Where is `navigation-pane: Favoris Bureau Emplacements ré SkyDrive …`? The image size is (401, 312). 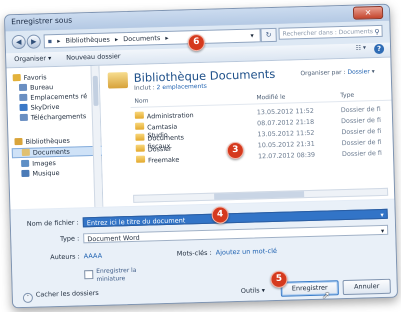 navigation-pane: Favoris Bureau Emplacements ré SkyDrive … is located at coordinates (56, 137).